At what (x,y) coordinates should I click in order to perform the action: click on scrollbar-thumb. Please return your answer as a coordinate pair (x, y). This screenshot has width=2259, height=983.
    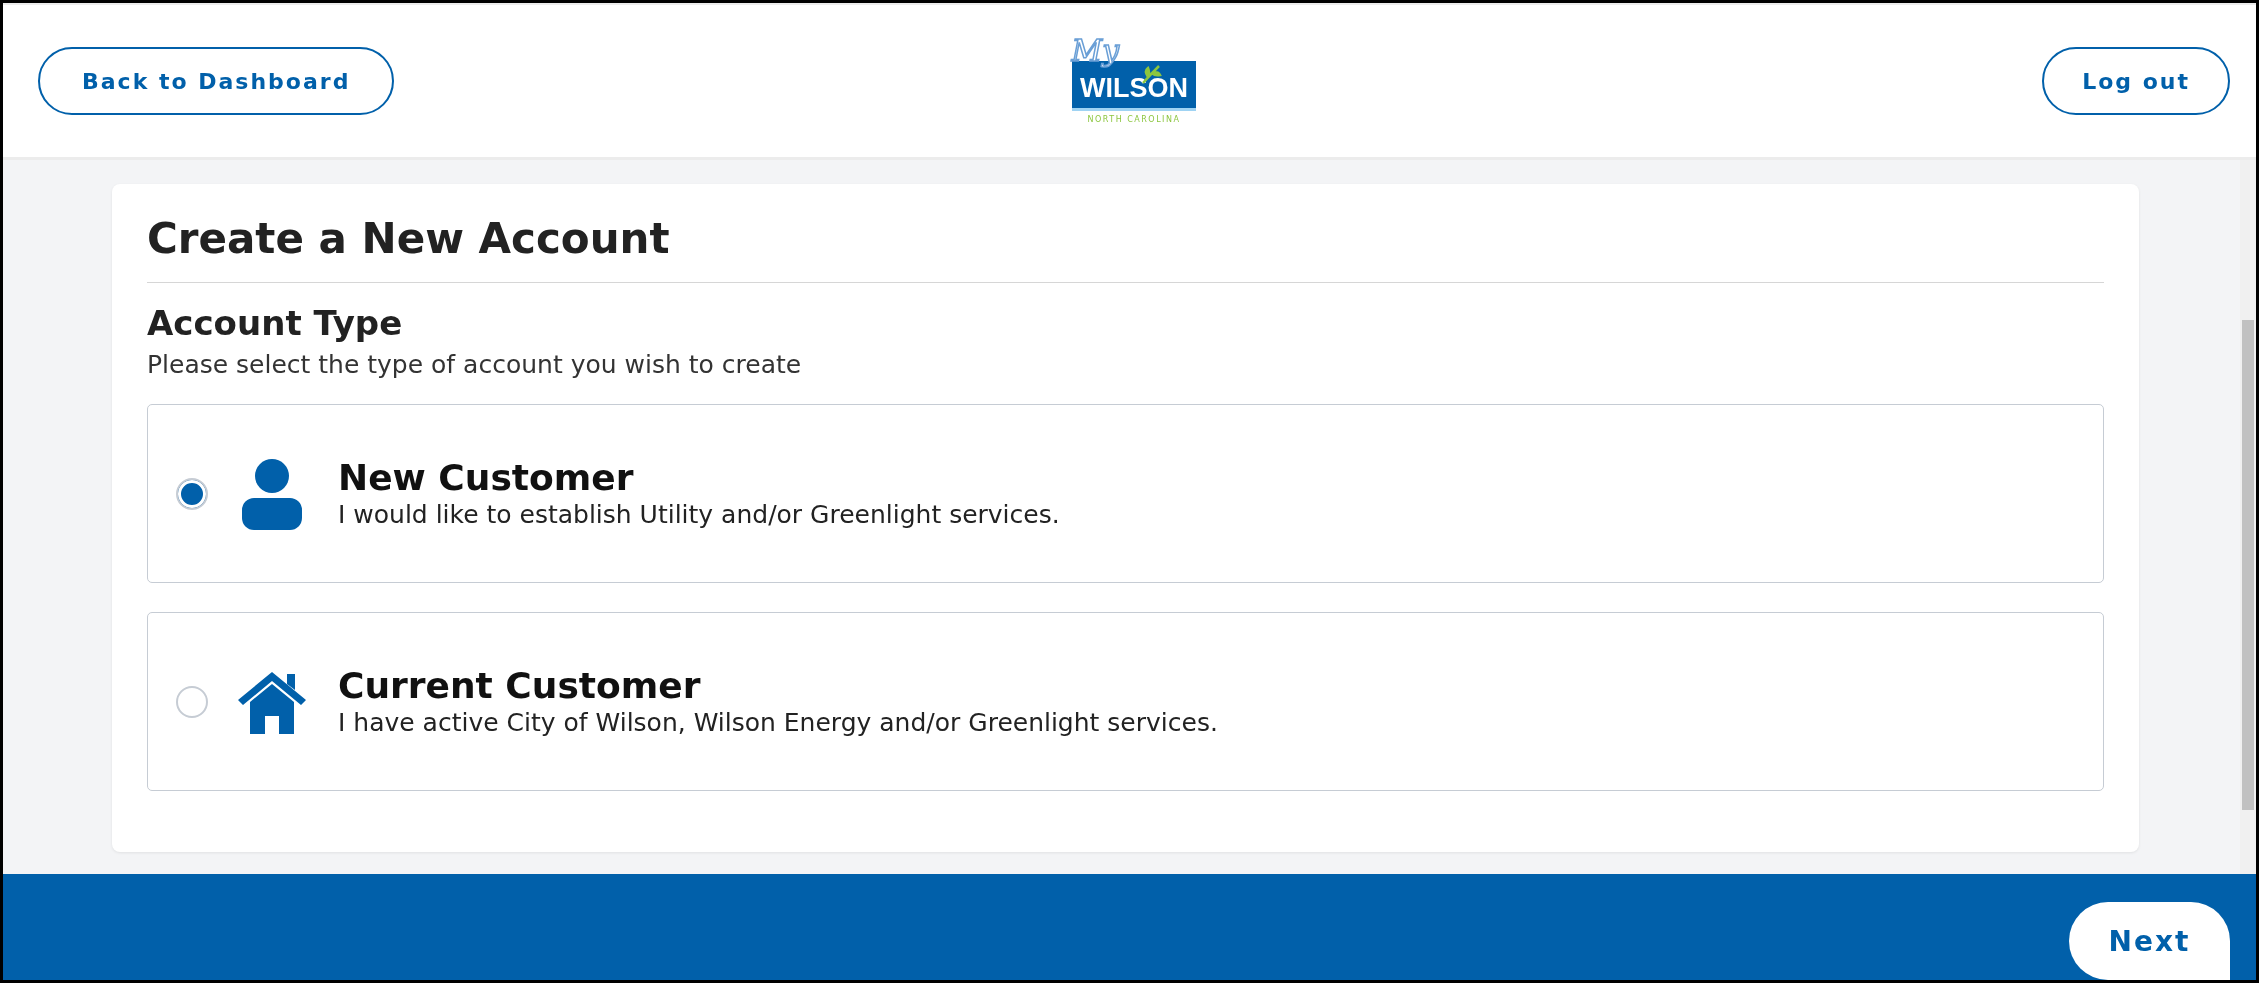
    Looking at the image, I should click on (2248, 565).